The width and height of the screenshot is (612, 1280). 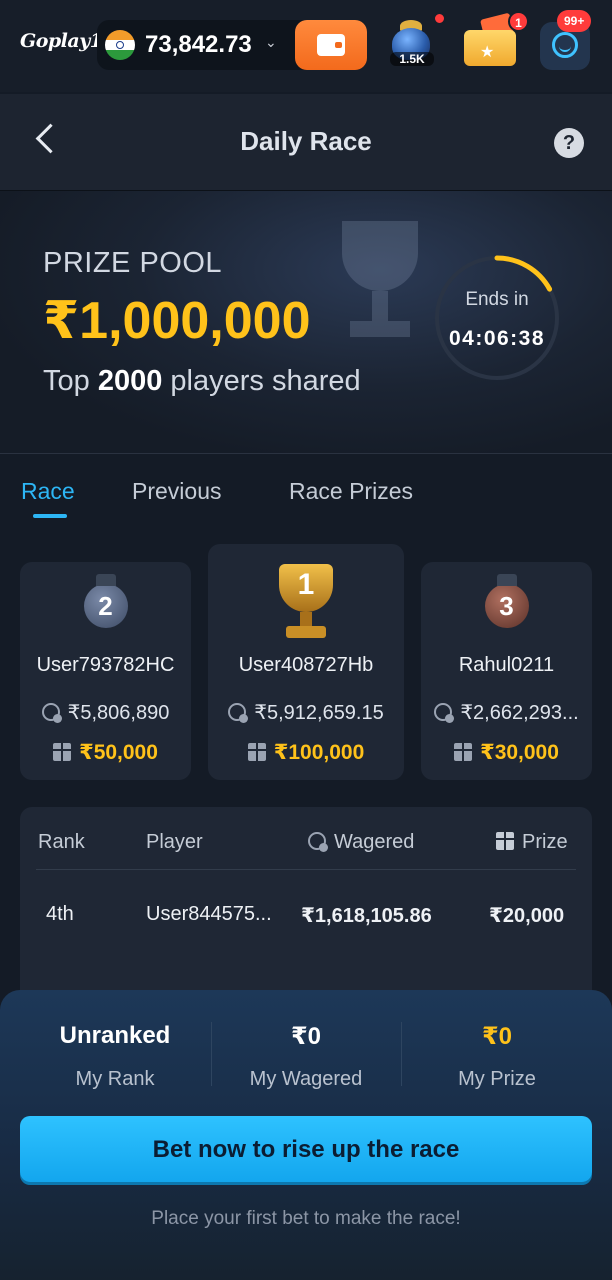 I want to click on top-bar: Goplay11 73,842.73 ⌄ 1.5K ★ 1 99+, so click(x=306, y=46).